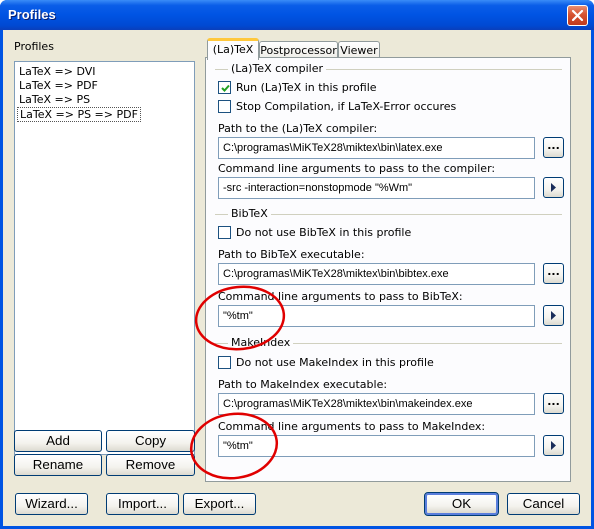 This screenshot has height=529, width=594. I want to click on latex-args-menu-button, so click(553, 187).